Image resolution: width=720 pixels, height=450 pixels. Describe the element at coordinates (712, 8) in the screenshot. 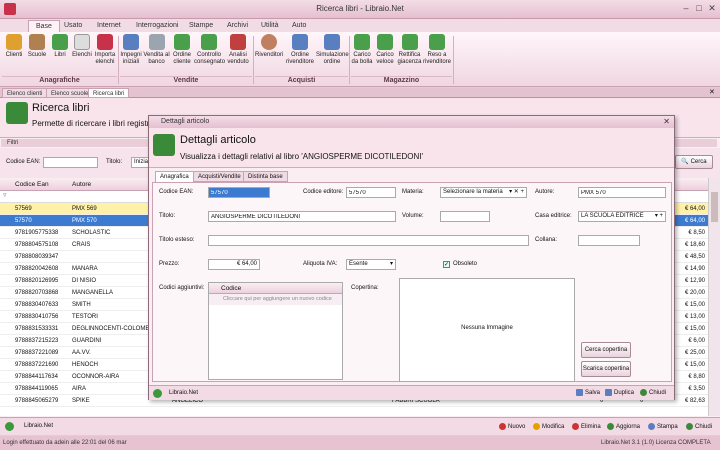

I see `close-icon: ✕` at that location.